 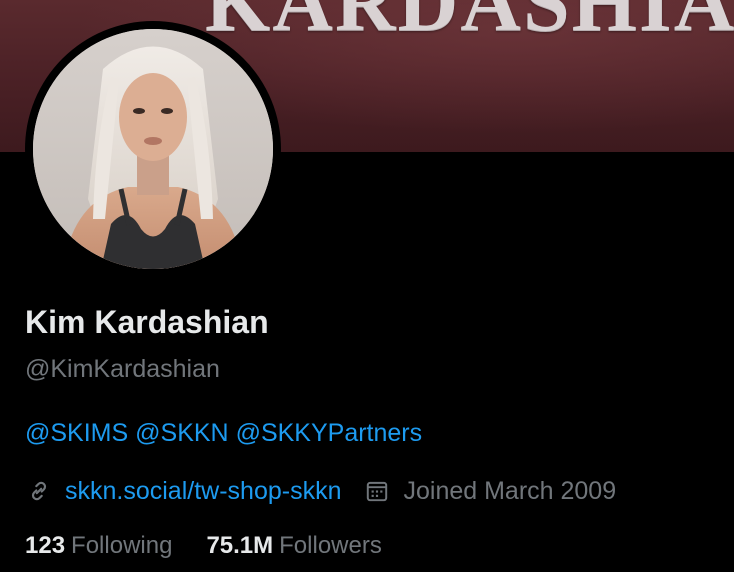 What do you see at coordinates (510, 490) in the screenshot?
I see `joined-date: Joined March 2009` at bounding box center [510, 490].